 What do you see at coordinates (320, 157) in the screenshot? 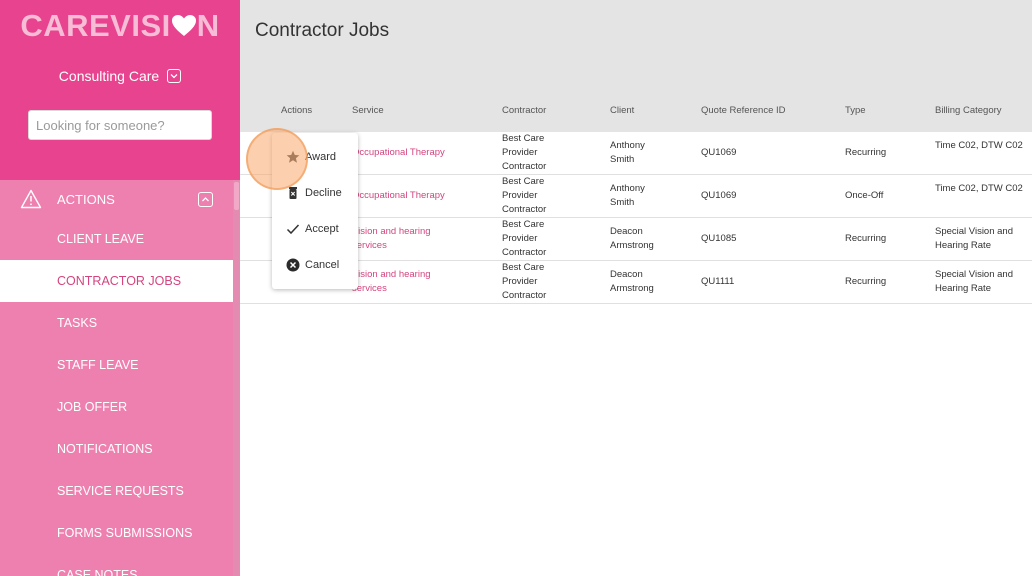
I see `award-label: Award` at bounding box center [320, 157].